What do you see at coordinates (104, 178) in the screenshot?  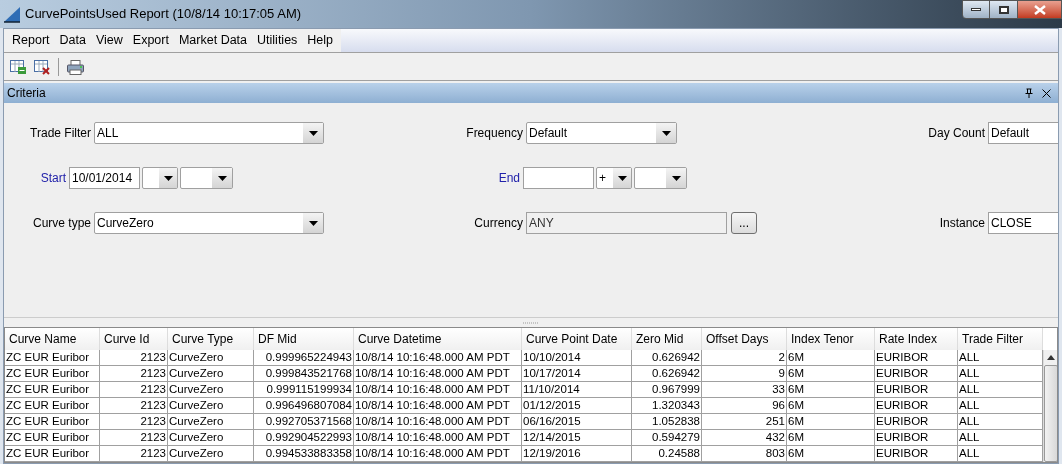 I see `date-field: 10/01/2014` at bounding box center [104, 178].